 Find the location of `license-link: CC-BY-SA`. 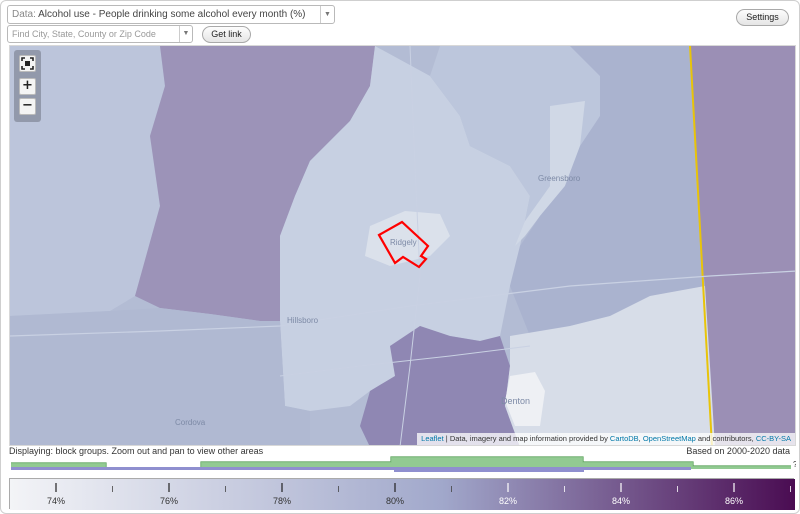

license-link: CC-BY-SA is located at coordinates (773, 438).